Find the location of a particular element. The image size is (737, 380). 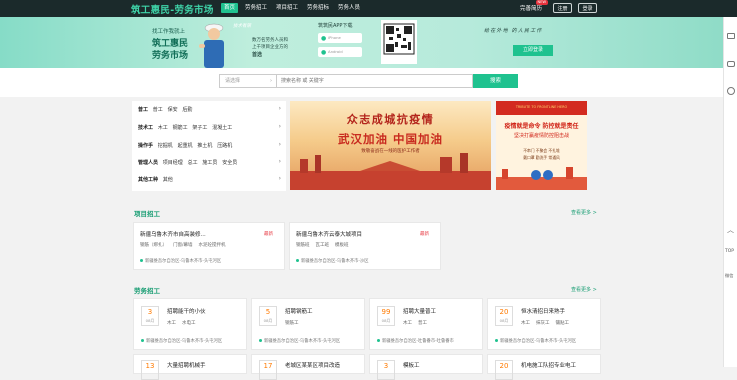

date-box: 20 08月 is located at coordinates (504, 316).